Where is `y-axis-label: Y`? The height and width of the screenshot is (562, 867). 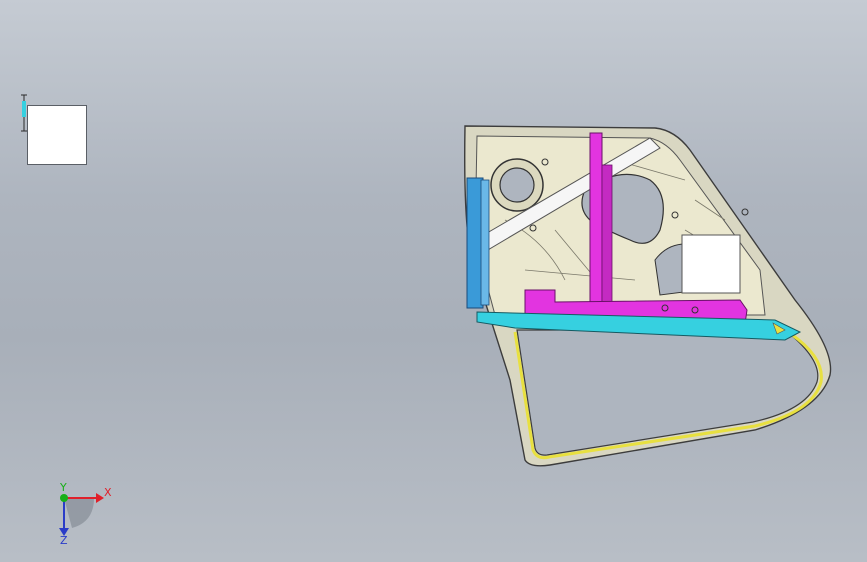
y-axis-label: Y is located at coordinates (63, 488).